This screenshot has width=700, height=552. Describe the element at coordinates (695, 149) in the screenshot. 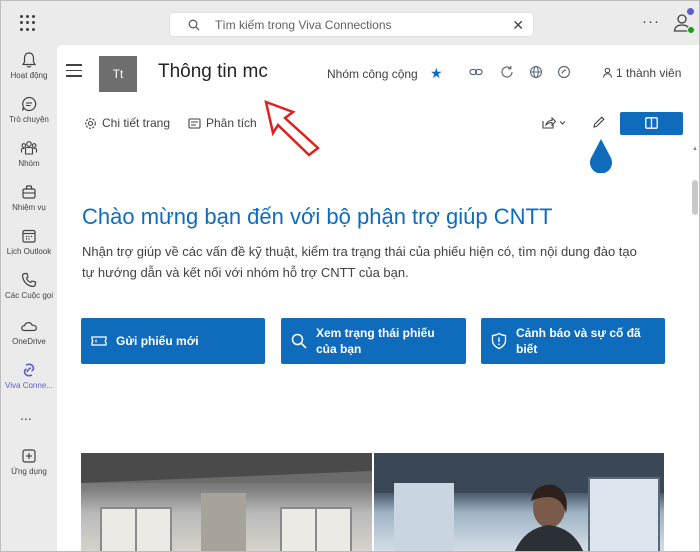

I see `scroll-up-arrow-icon: ▲` at that location.